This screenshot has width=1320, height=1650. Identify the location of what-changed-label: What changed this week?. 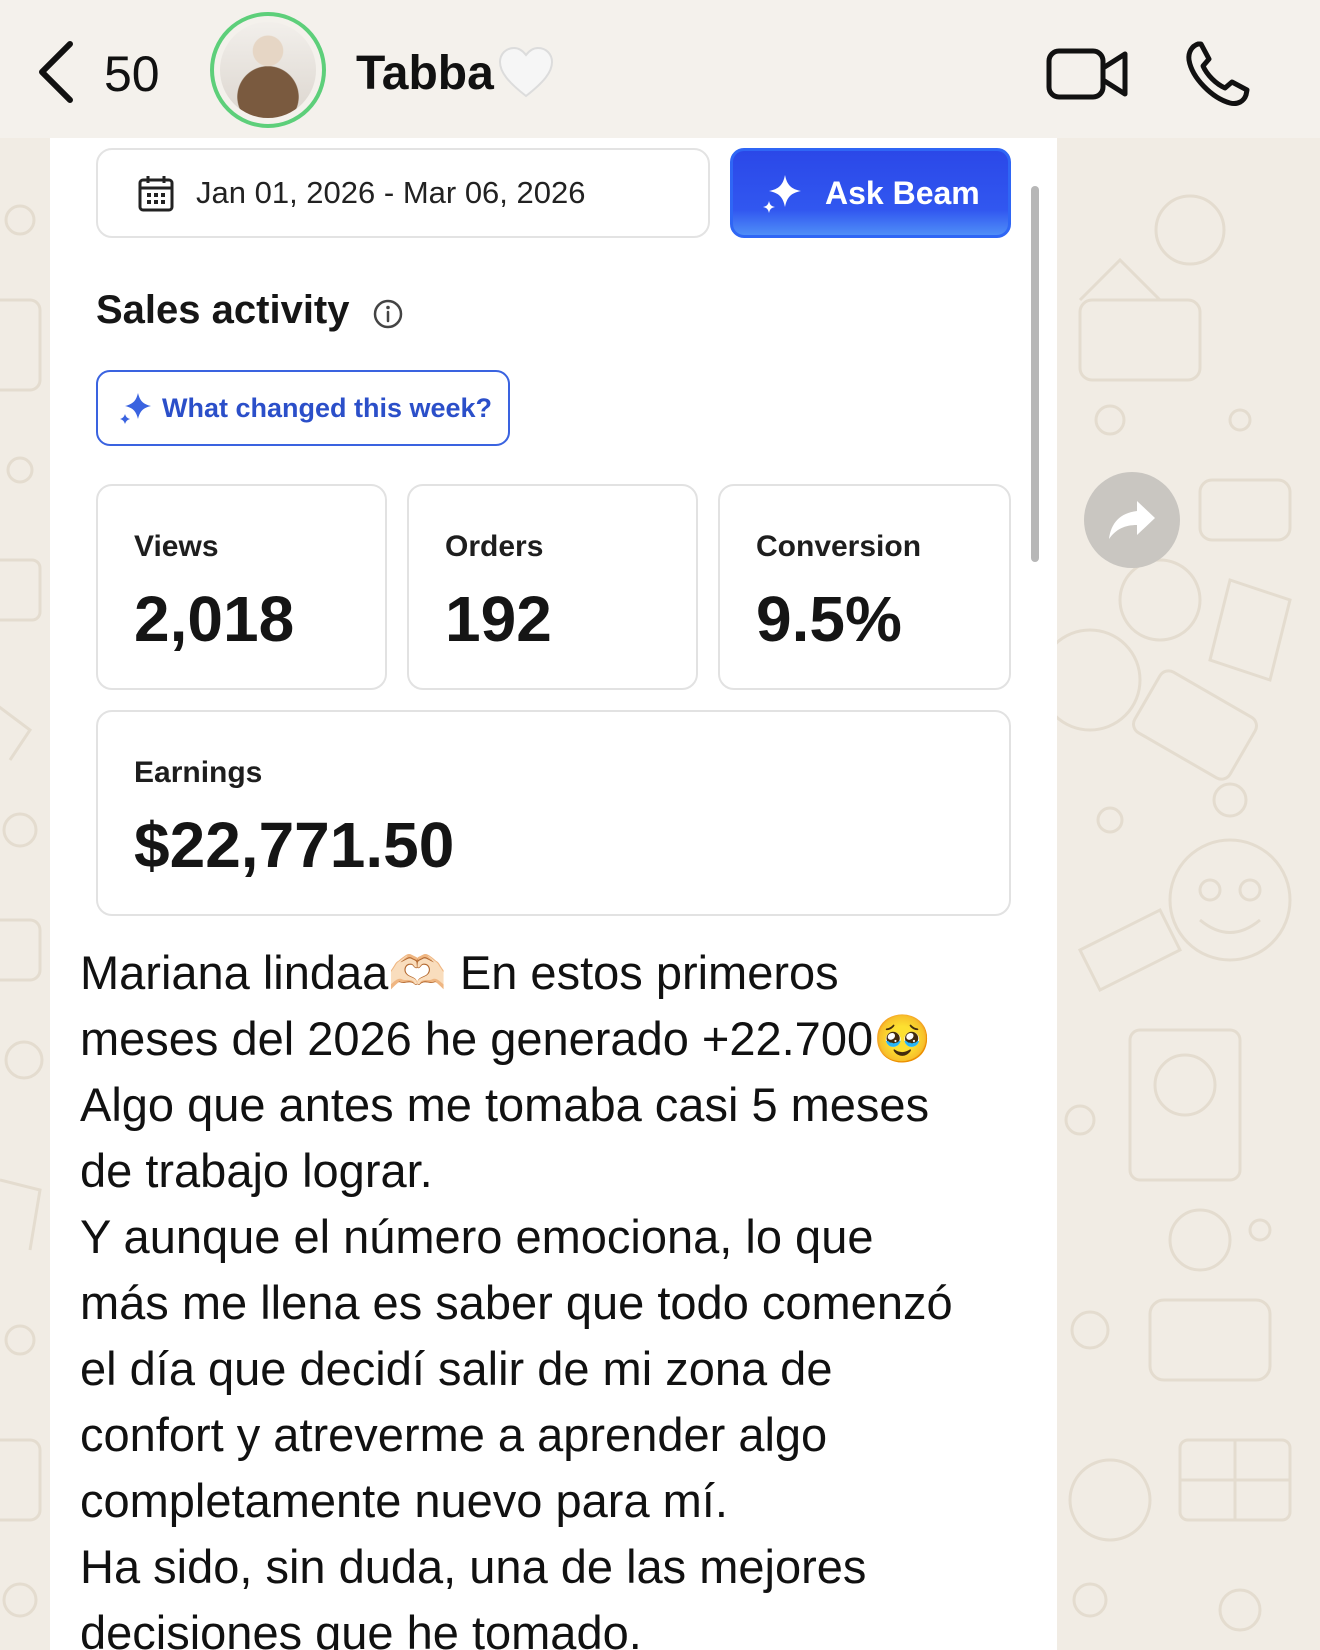
(327, 407).